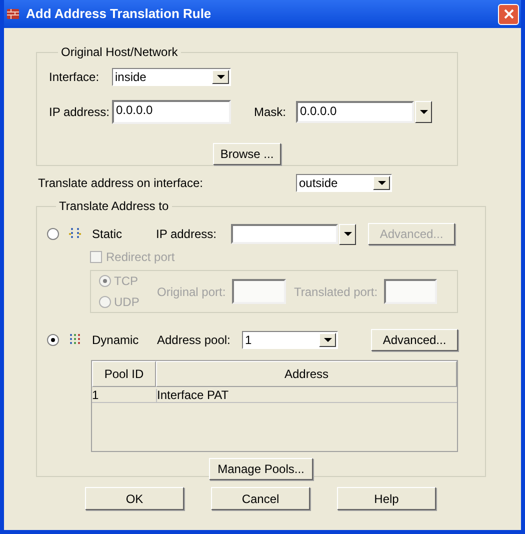 This screenshot has height=534, width=525. What do you see at coordinates (127, 302) in the screenshot?
I see `option-label: UDP` at bounding box center [127, 302].